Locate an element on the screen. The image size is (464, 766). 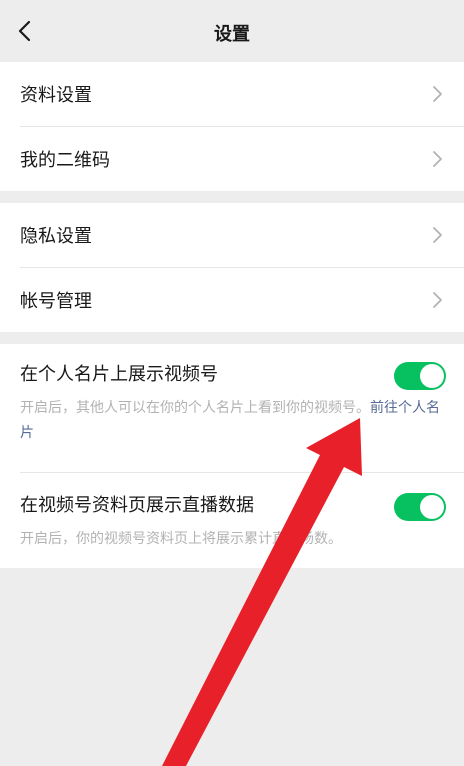
navigation-bar: 设置 is located at coordinates (232, 31).